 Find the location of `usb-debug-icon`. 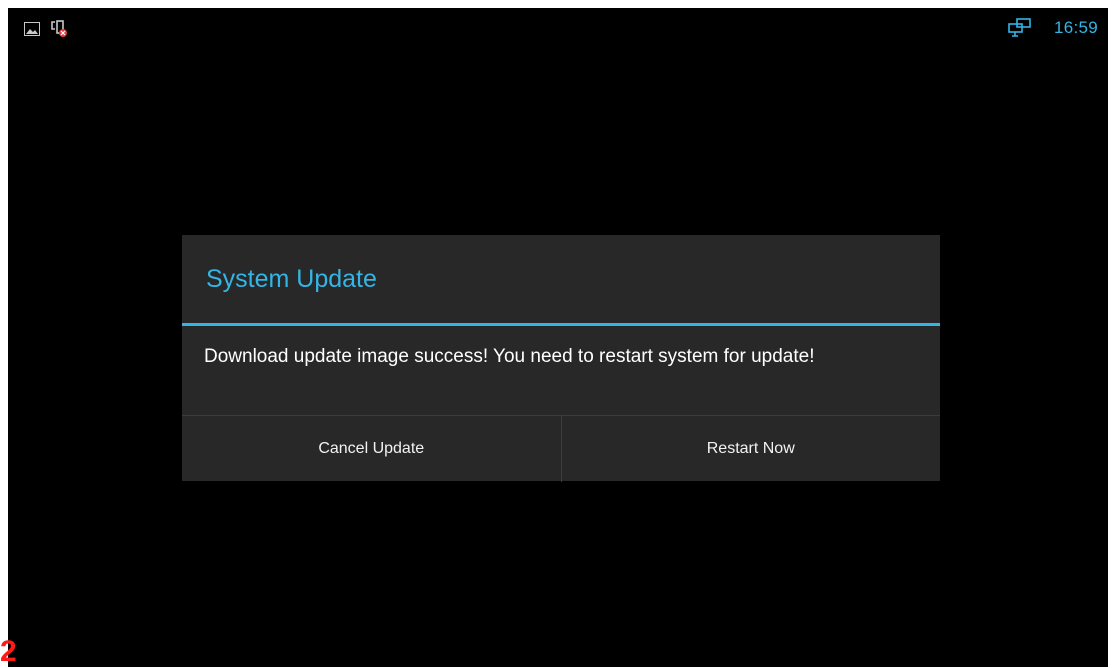

usb-debug-icon is located at coordinates (59, 29).